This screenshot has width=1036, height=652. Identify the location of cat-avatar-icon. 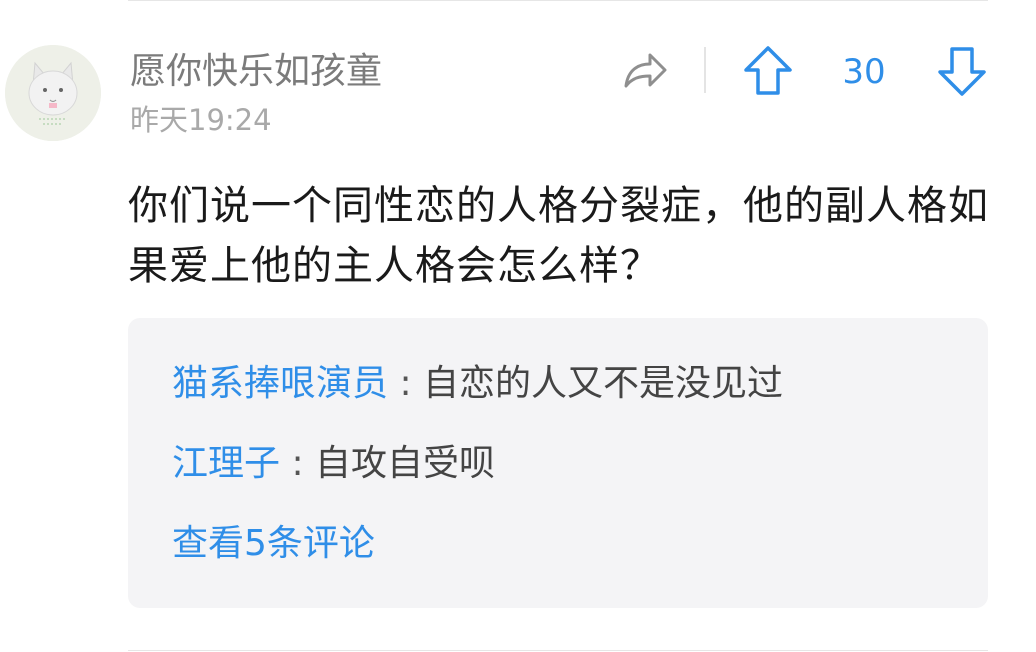
(53, 93).